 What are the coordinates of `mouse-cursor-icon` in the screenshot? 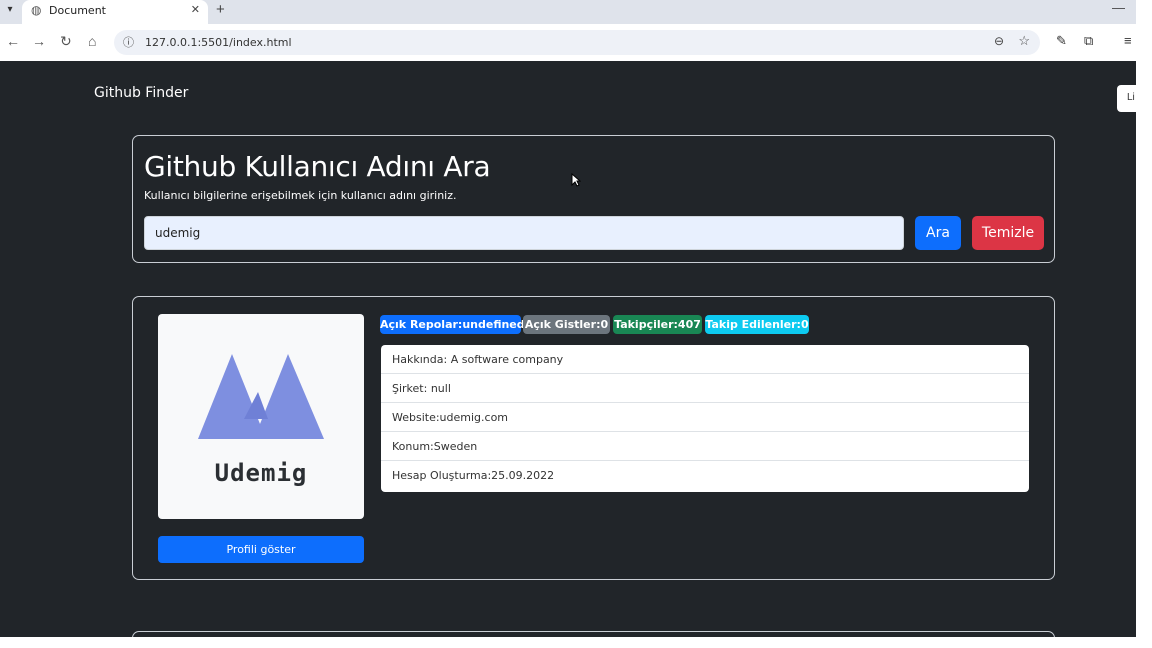 It's located at (576, 180).